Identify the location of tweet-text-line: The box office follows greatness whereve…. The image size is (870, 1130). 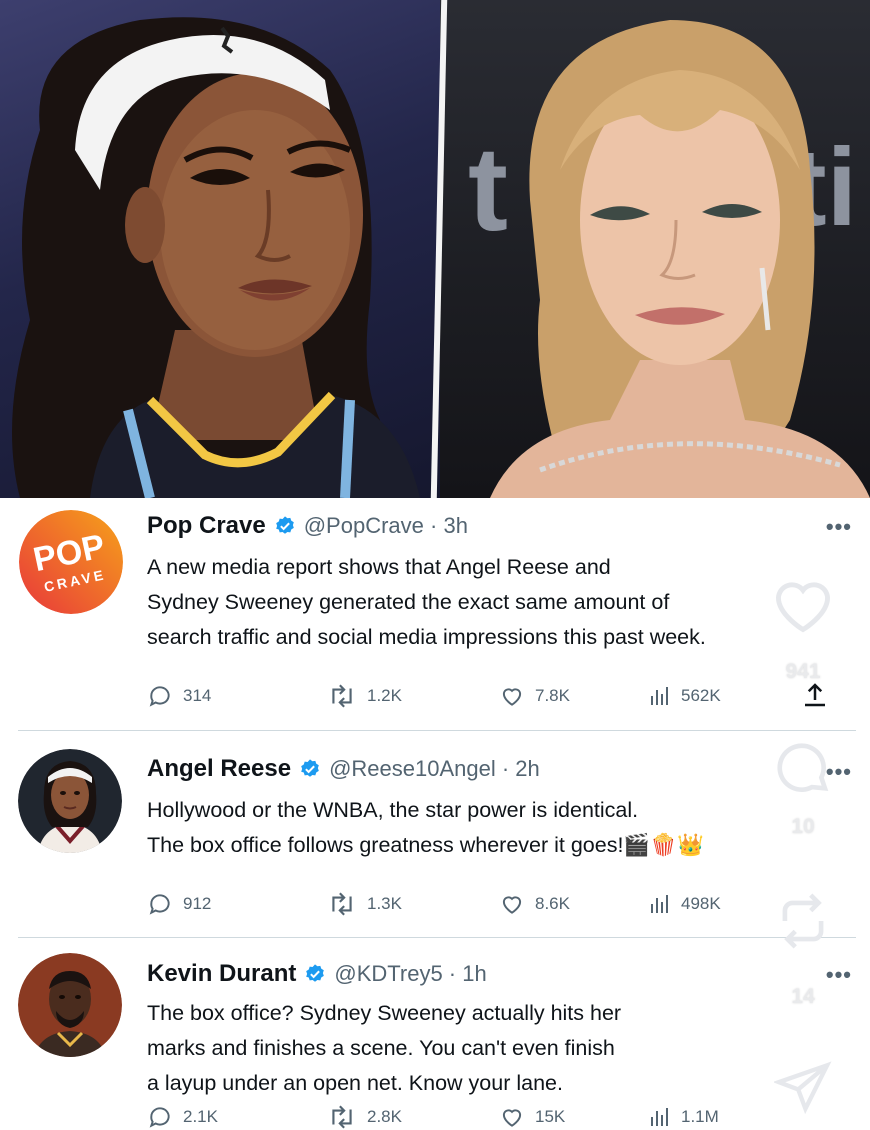
(425, 845).